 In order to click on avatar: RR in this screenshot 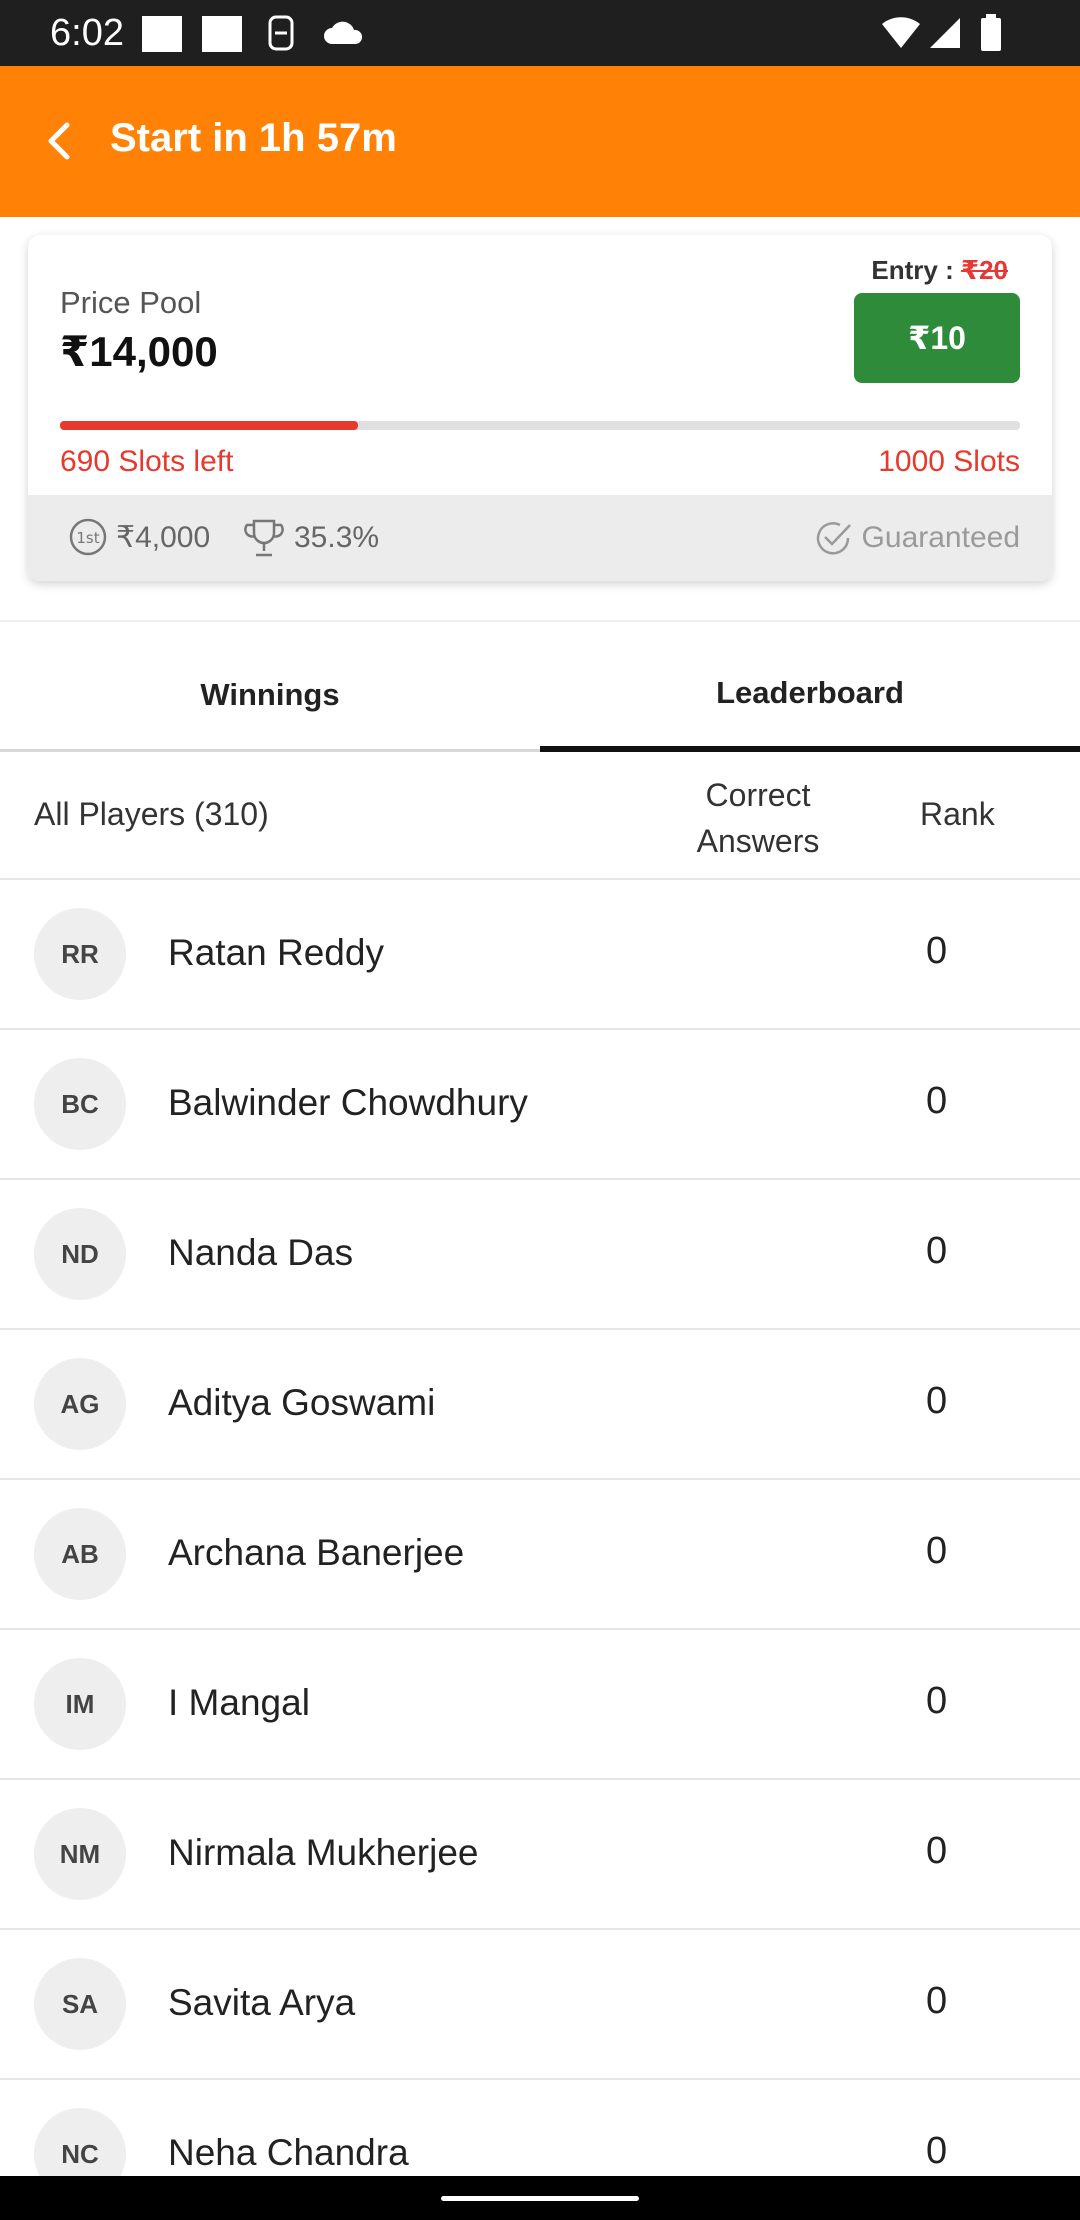, I will do `click(80, 954)`.